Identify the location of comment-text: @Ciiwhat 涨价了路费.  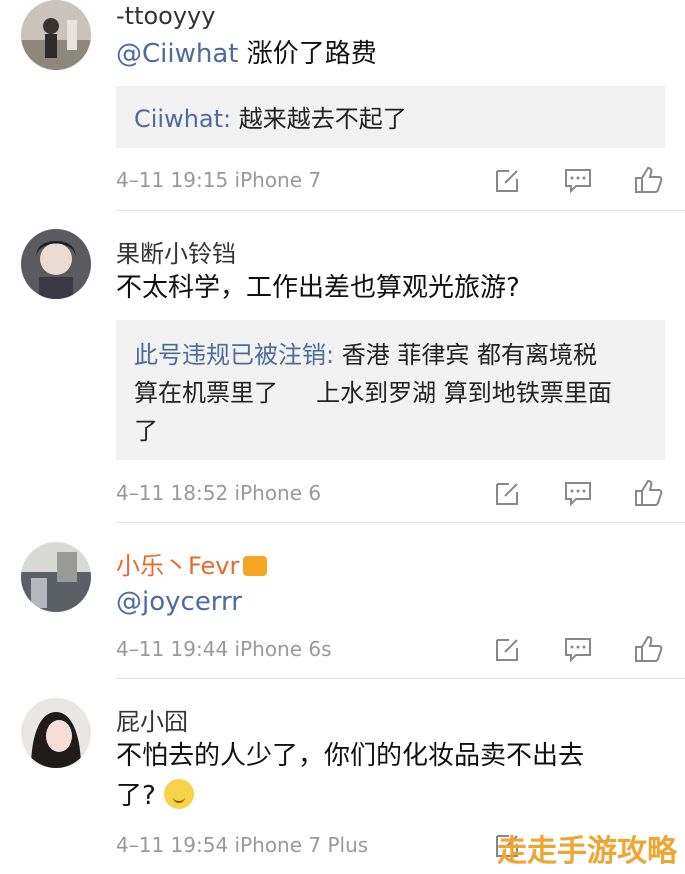
(246, 54).